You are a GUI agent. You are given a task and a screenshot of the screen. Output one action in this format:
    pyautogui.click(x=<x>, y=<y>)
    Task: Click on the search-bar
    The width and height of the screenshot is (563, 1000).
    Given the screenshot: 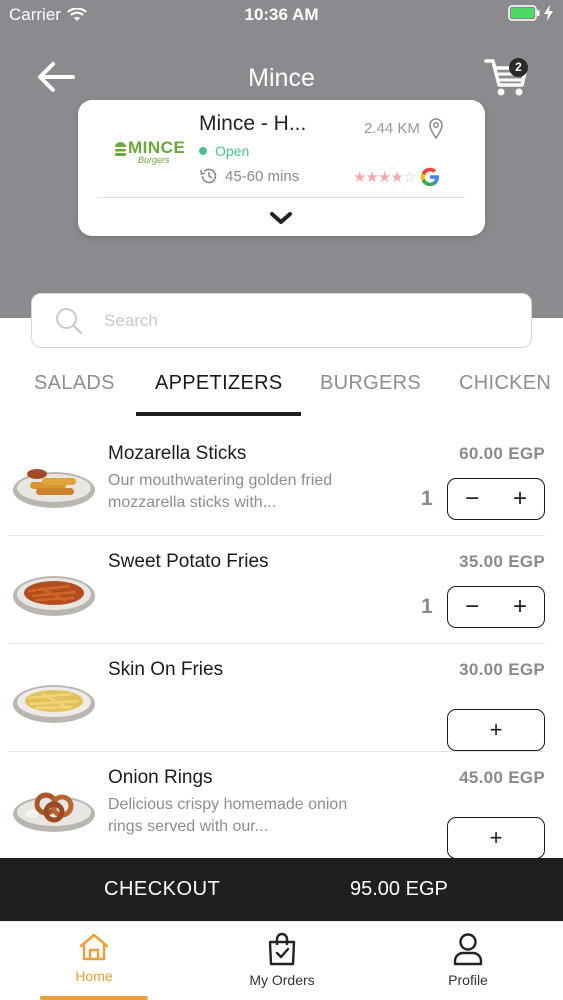 What is the action you would take?
    pyautogui.click(x=281, y=320)
    